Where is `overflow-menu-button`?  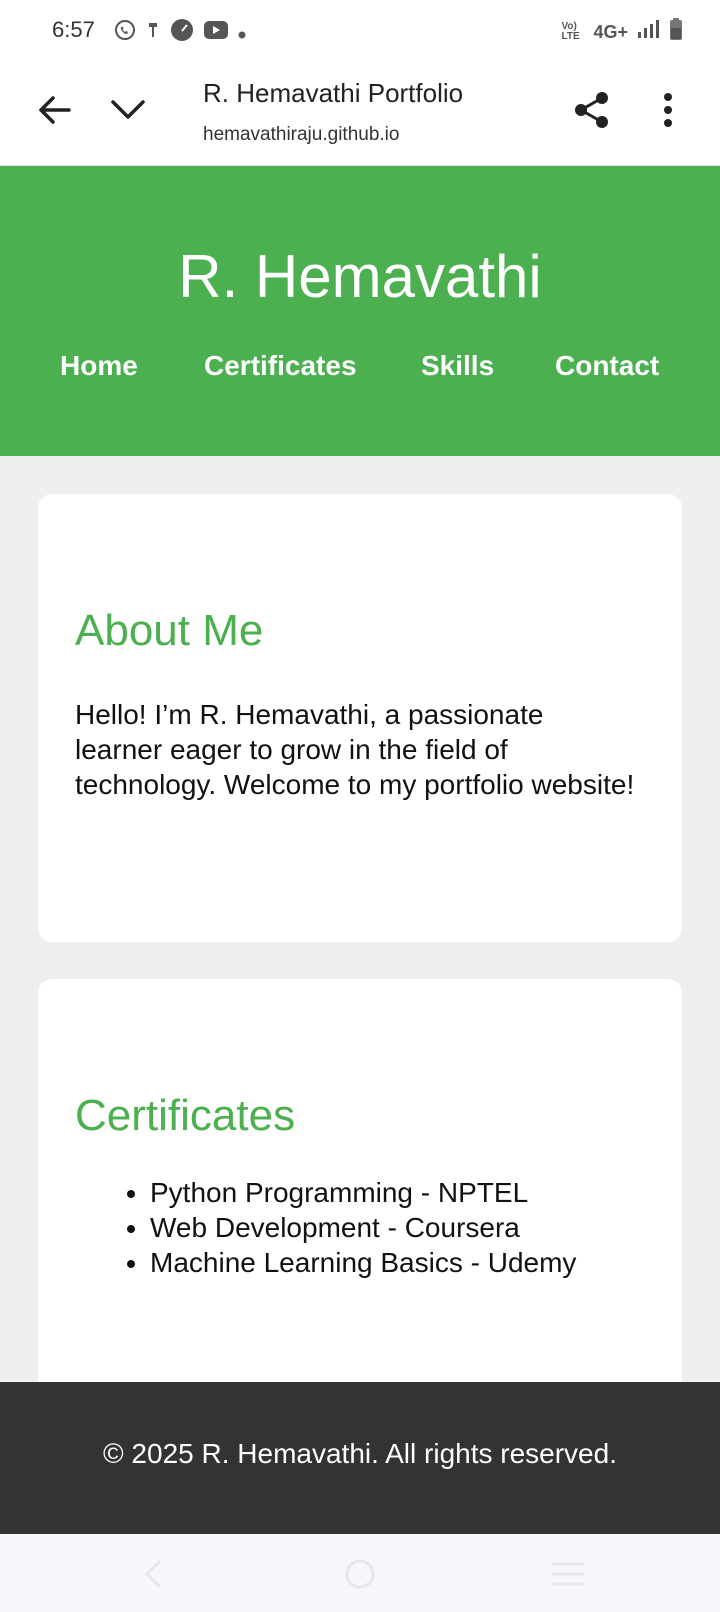 overflow-menu-button is located at coordinates (668, 110).